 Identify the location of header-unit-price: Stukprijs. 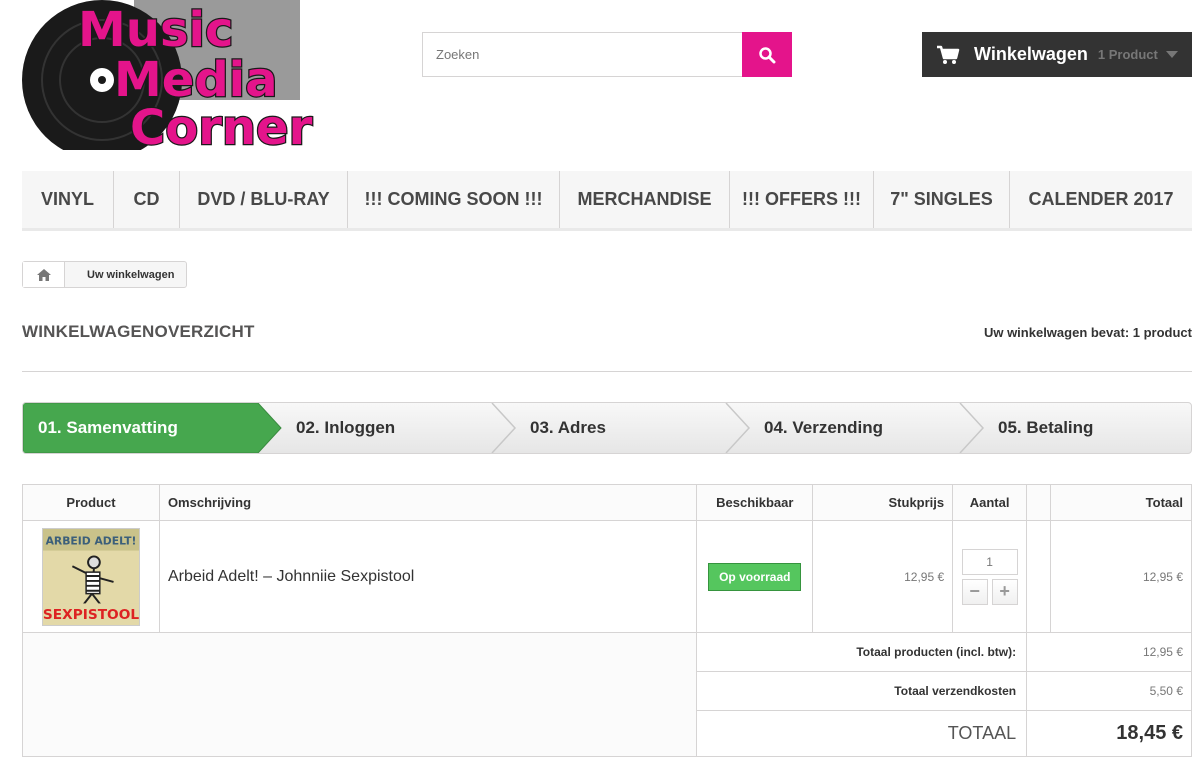
(883, 502).